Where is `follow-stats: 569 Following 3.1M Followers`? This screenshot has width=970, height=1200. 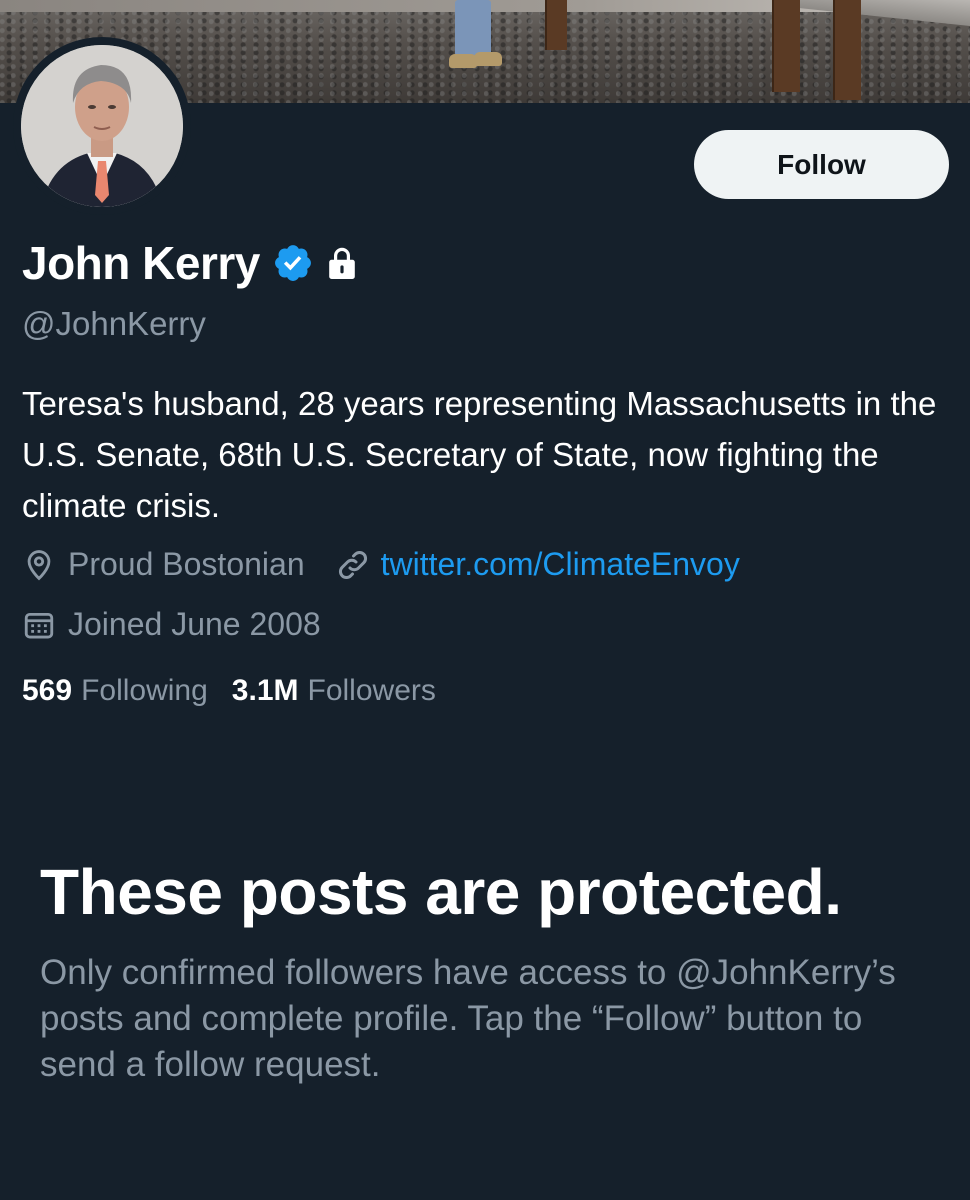 follow-stats: 569 Following 3.1M Followers is located at coordinates (229, 691).